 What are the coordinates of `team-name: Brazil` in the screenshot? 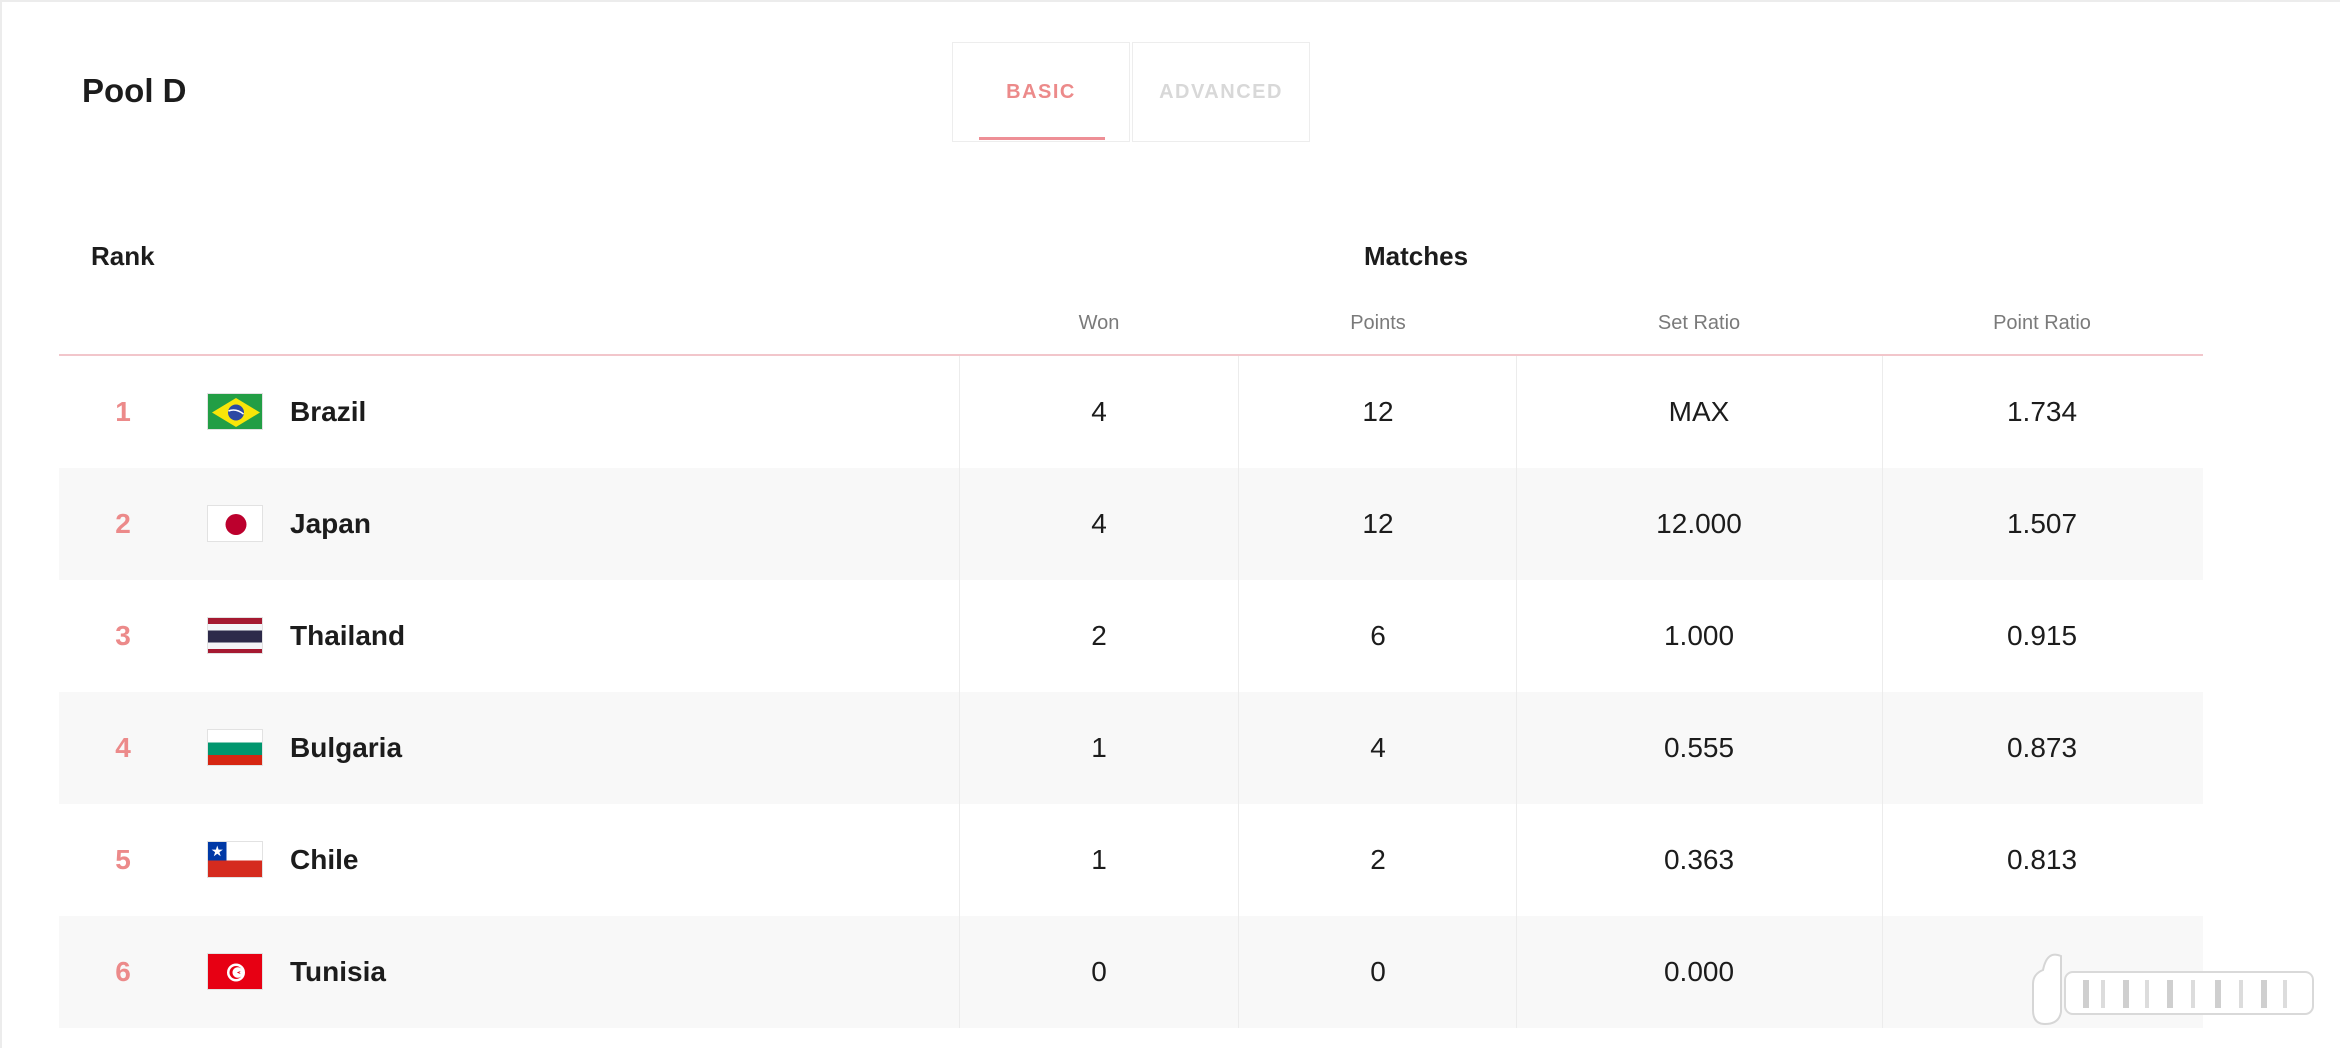 It's located at (328, 412).